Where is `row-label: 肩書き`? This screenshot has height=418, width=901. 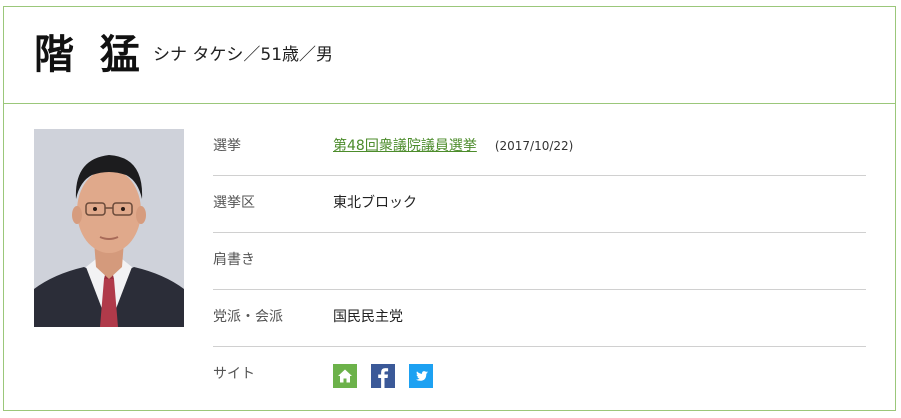 row-label: 肩書き is located at coordinates (234, 260).